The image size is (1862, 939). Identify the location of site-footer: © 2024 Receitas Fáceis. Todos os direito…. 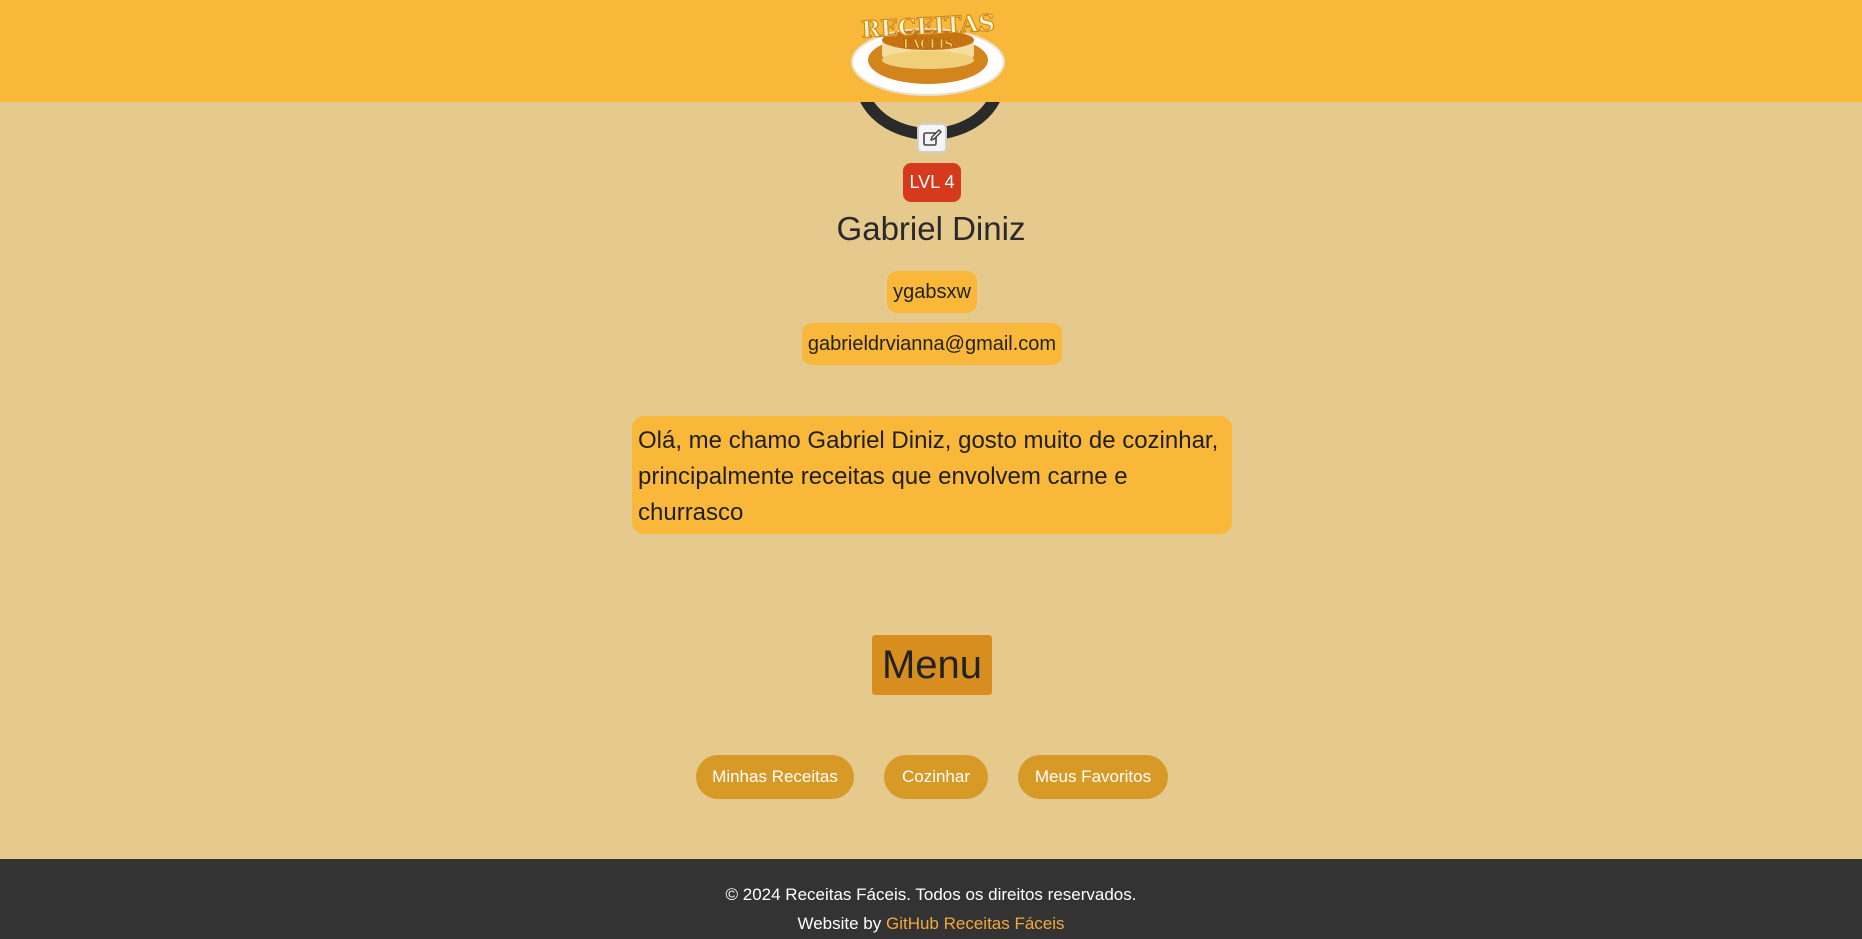
(931, 899).